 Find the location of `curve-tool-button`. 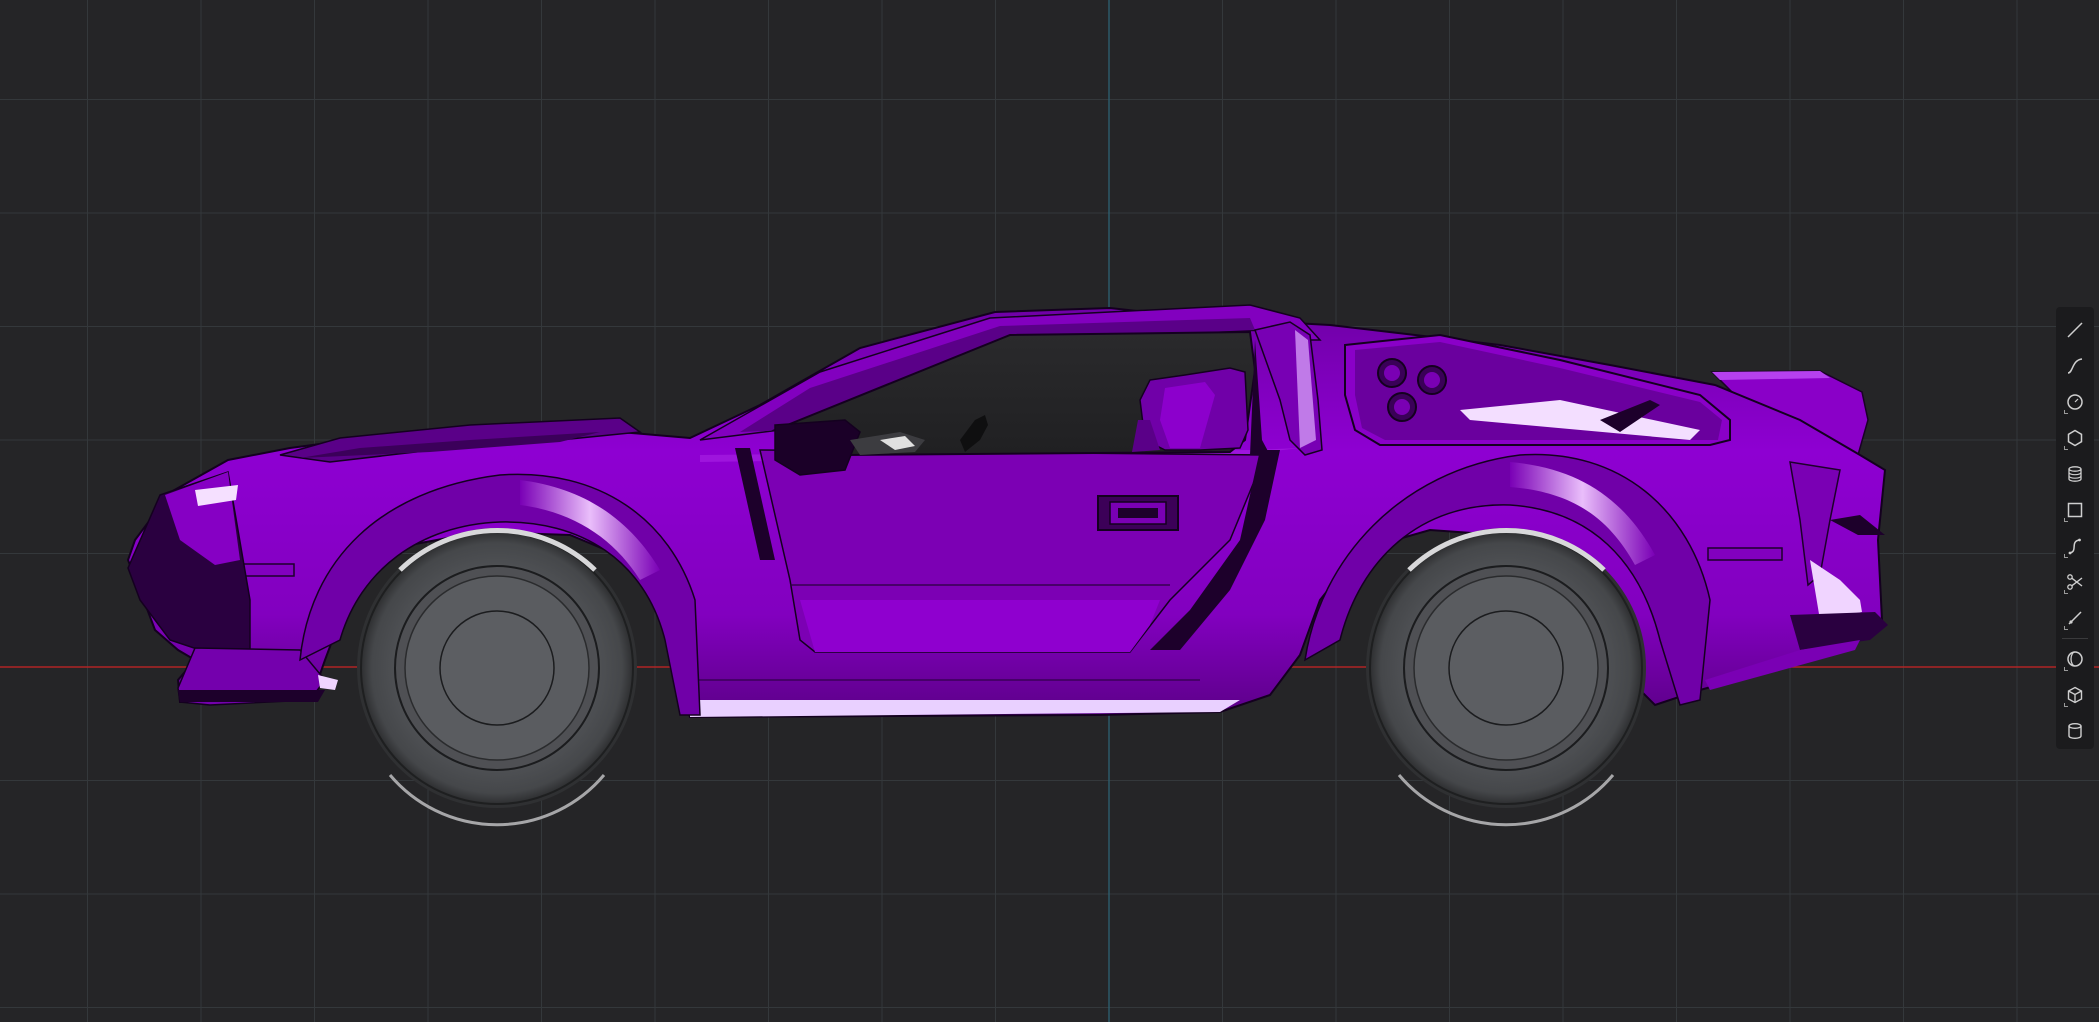

curve-tool-button is located at coordinates (2075, 546).